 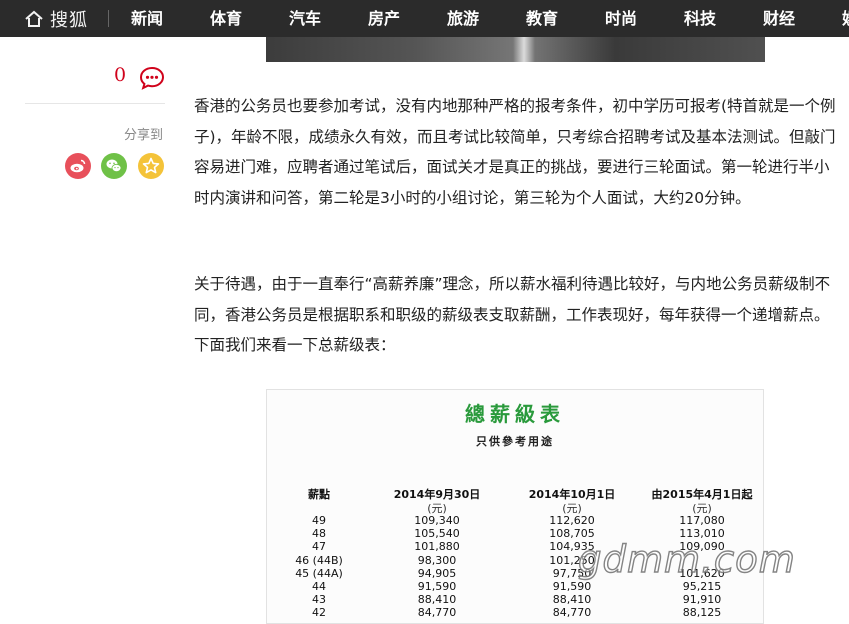 I want to click on star-icon, so click(x=151, y=165).